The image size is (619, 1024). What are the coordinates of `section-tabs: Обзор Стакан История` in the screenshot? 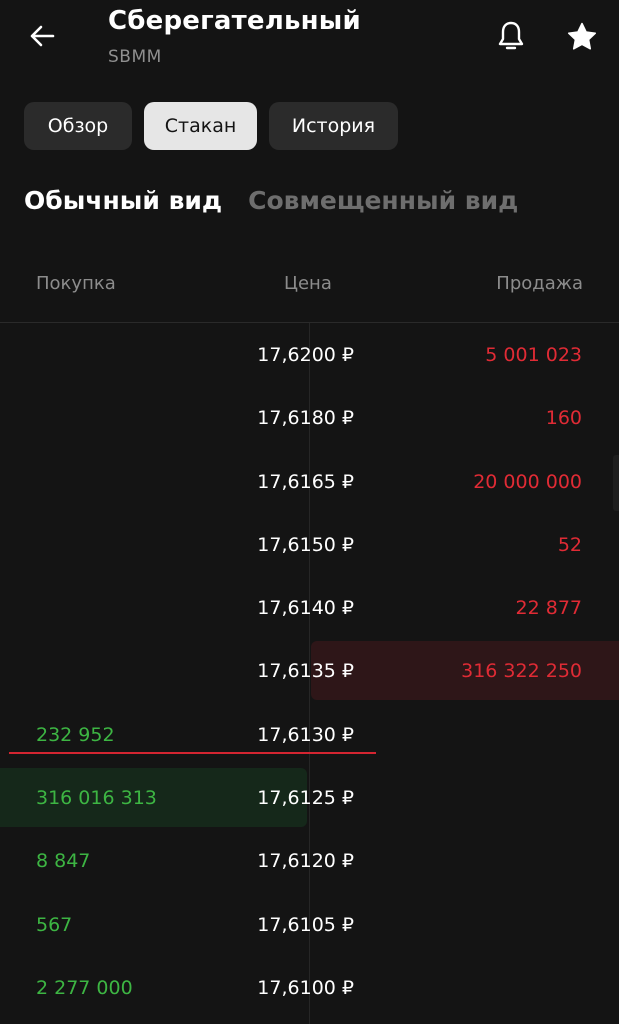 It's located at (211, 126).